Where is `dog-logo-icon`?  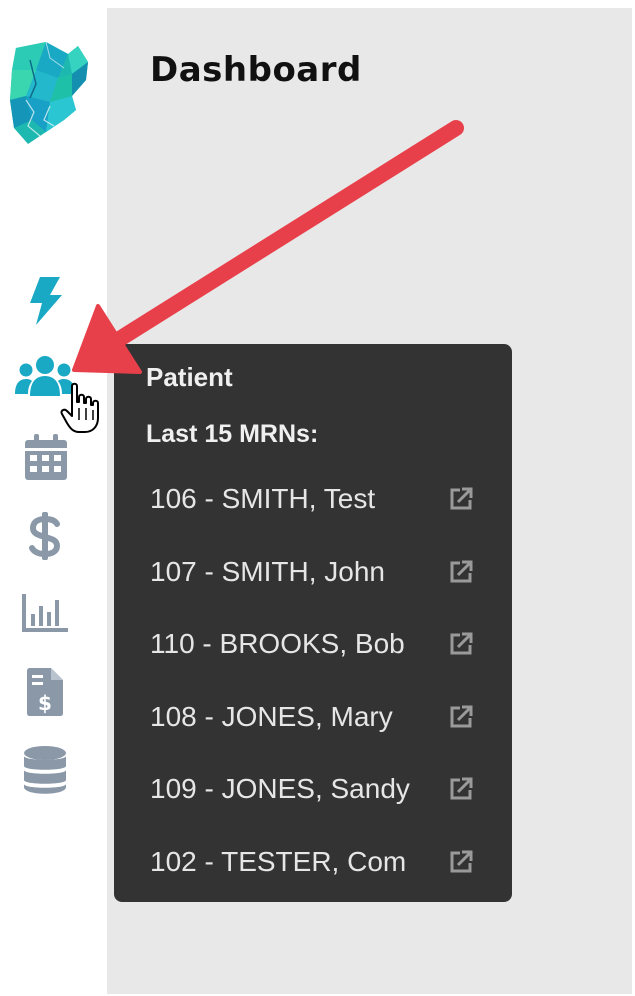 dog-logo-icon is located at coordinates (49, 96).